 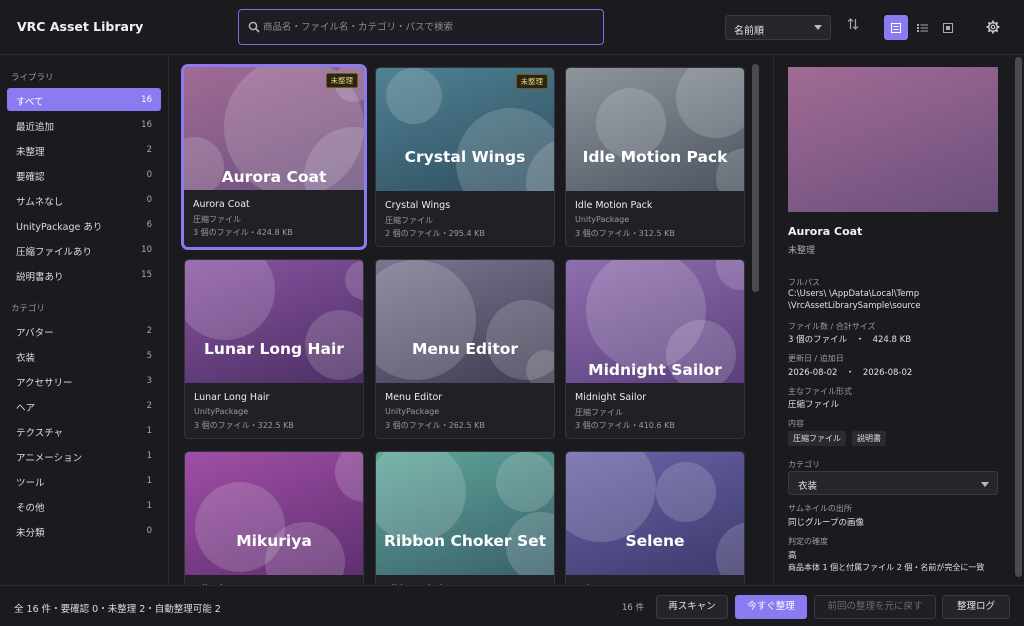 What do you see at coordinates (850, 340) in the screenshot?
I see `files-value: 3 個のファイル ・ 424.8 KB` at bounding box center [850, 340].